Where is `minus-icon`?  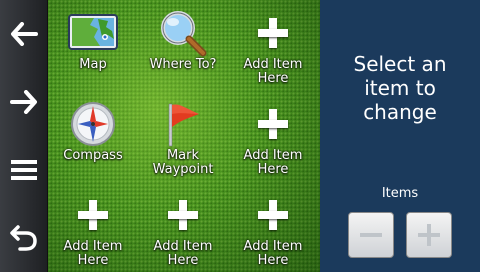
minus-icon is located at coordinates (371, 235).